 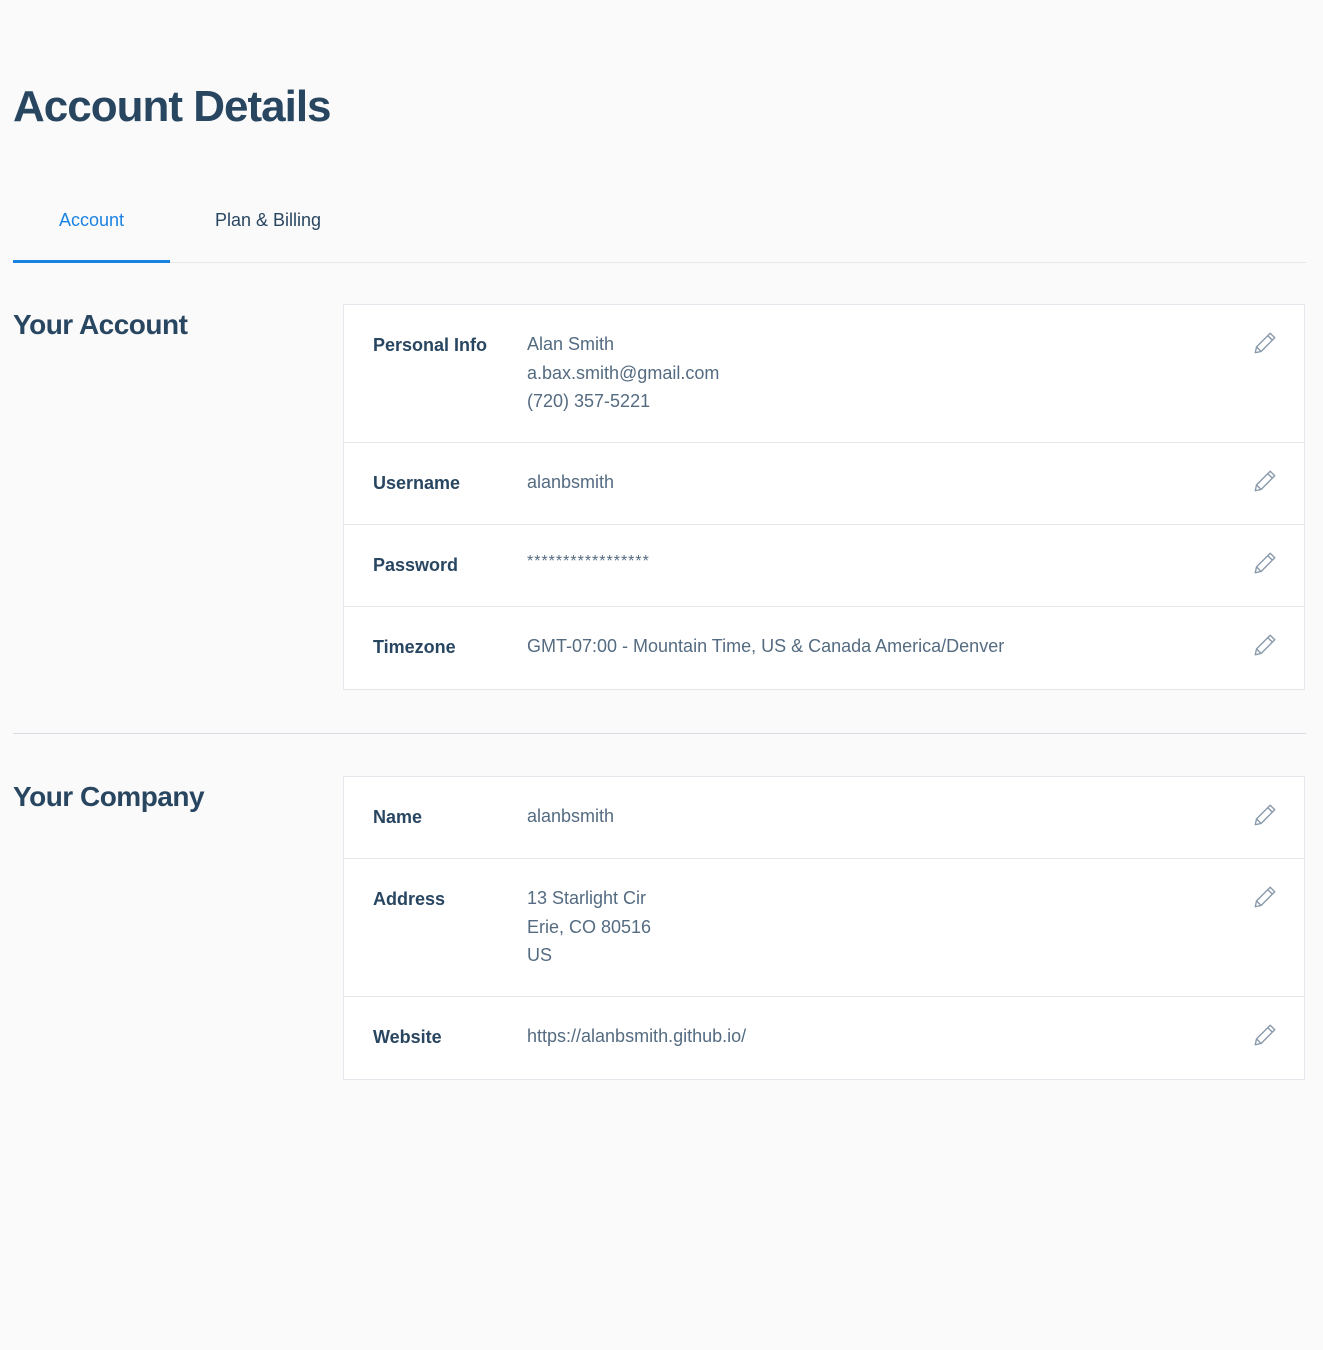 I want to click on personal-phone: (720) 357-5221, so click(x=589, y=401).